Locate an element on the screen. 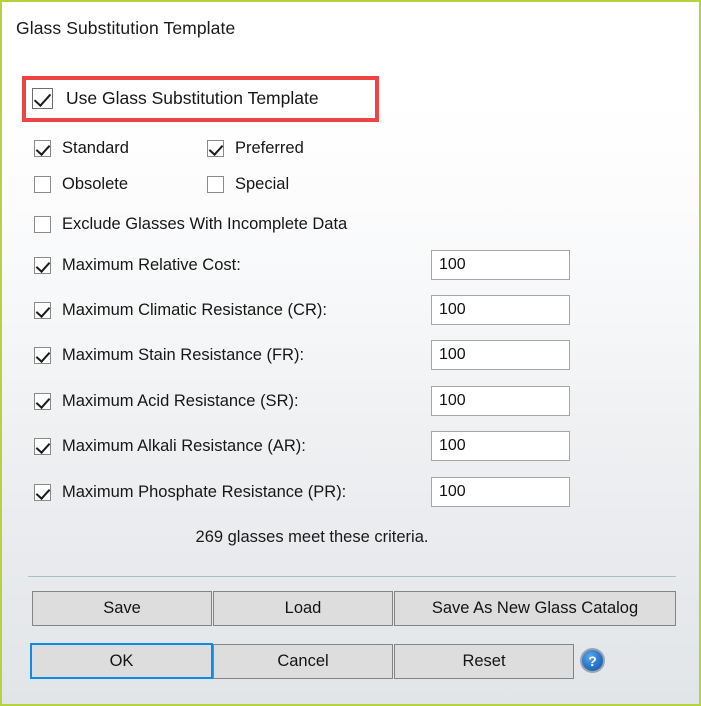  save-as-new-glass-catalog-button: Save As New Glass Catalog is located at coordinates (535, 608).